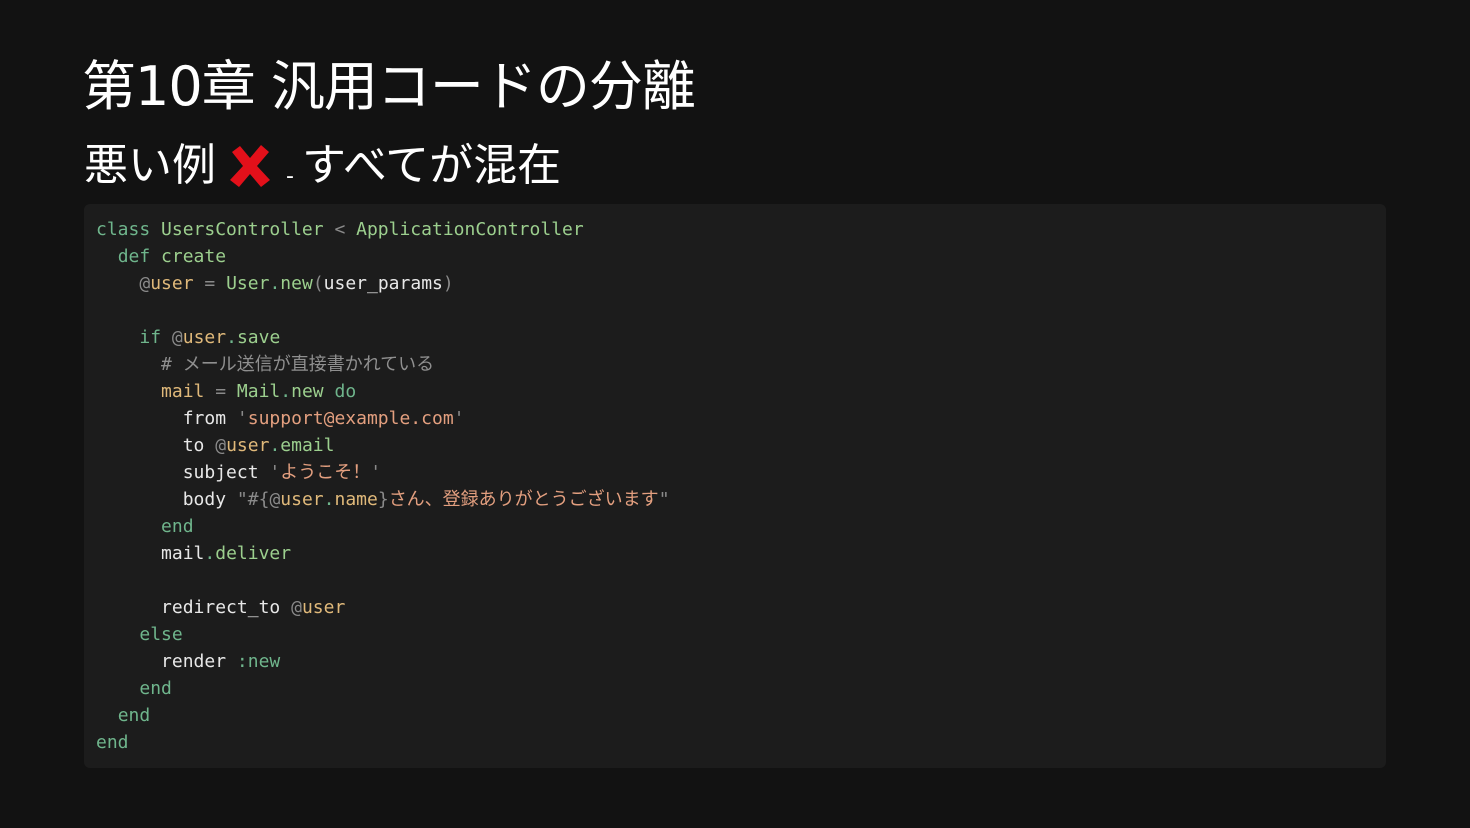 This screenshot has height=828, width=1470. Describe the element at coordinates (323, 418) in the screenshot. I see `code-line: from 'support@example.com'` at that location.